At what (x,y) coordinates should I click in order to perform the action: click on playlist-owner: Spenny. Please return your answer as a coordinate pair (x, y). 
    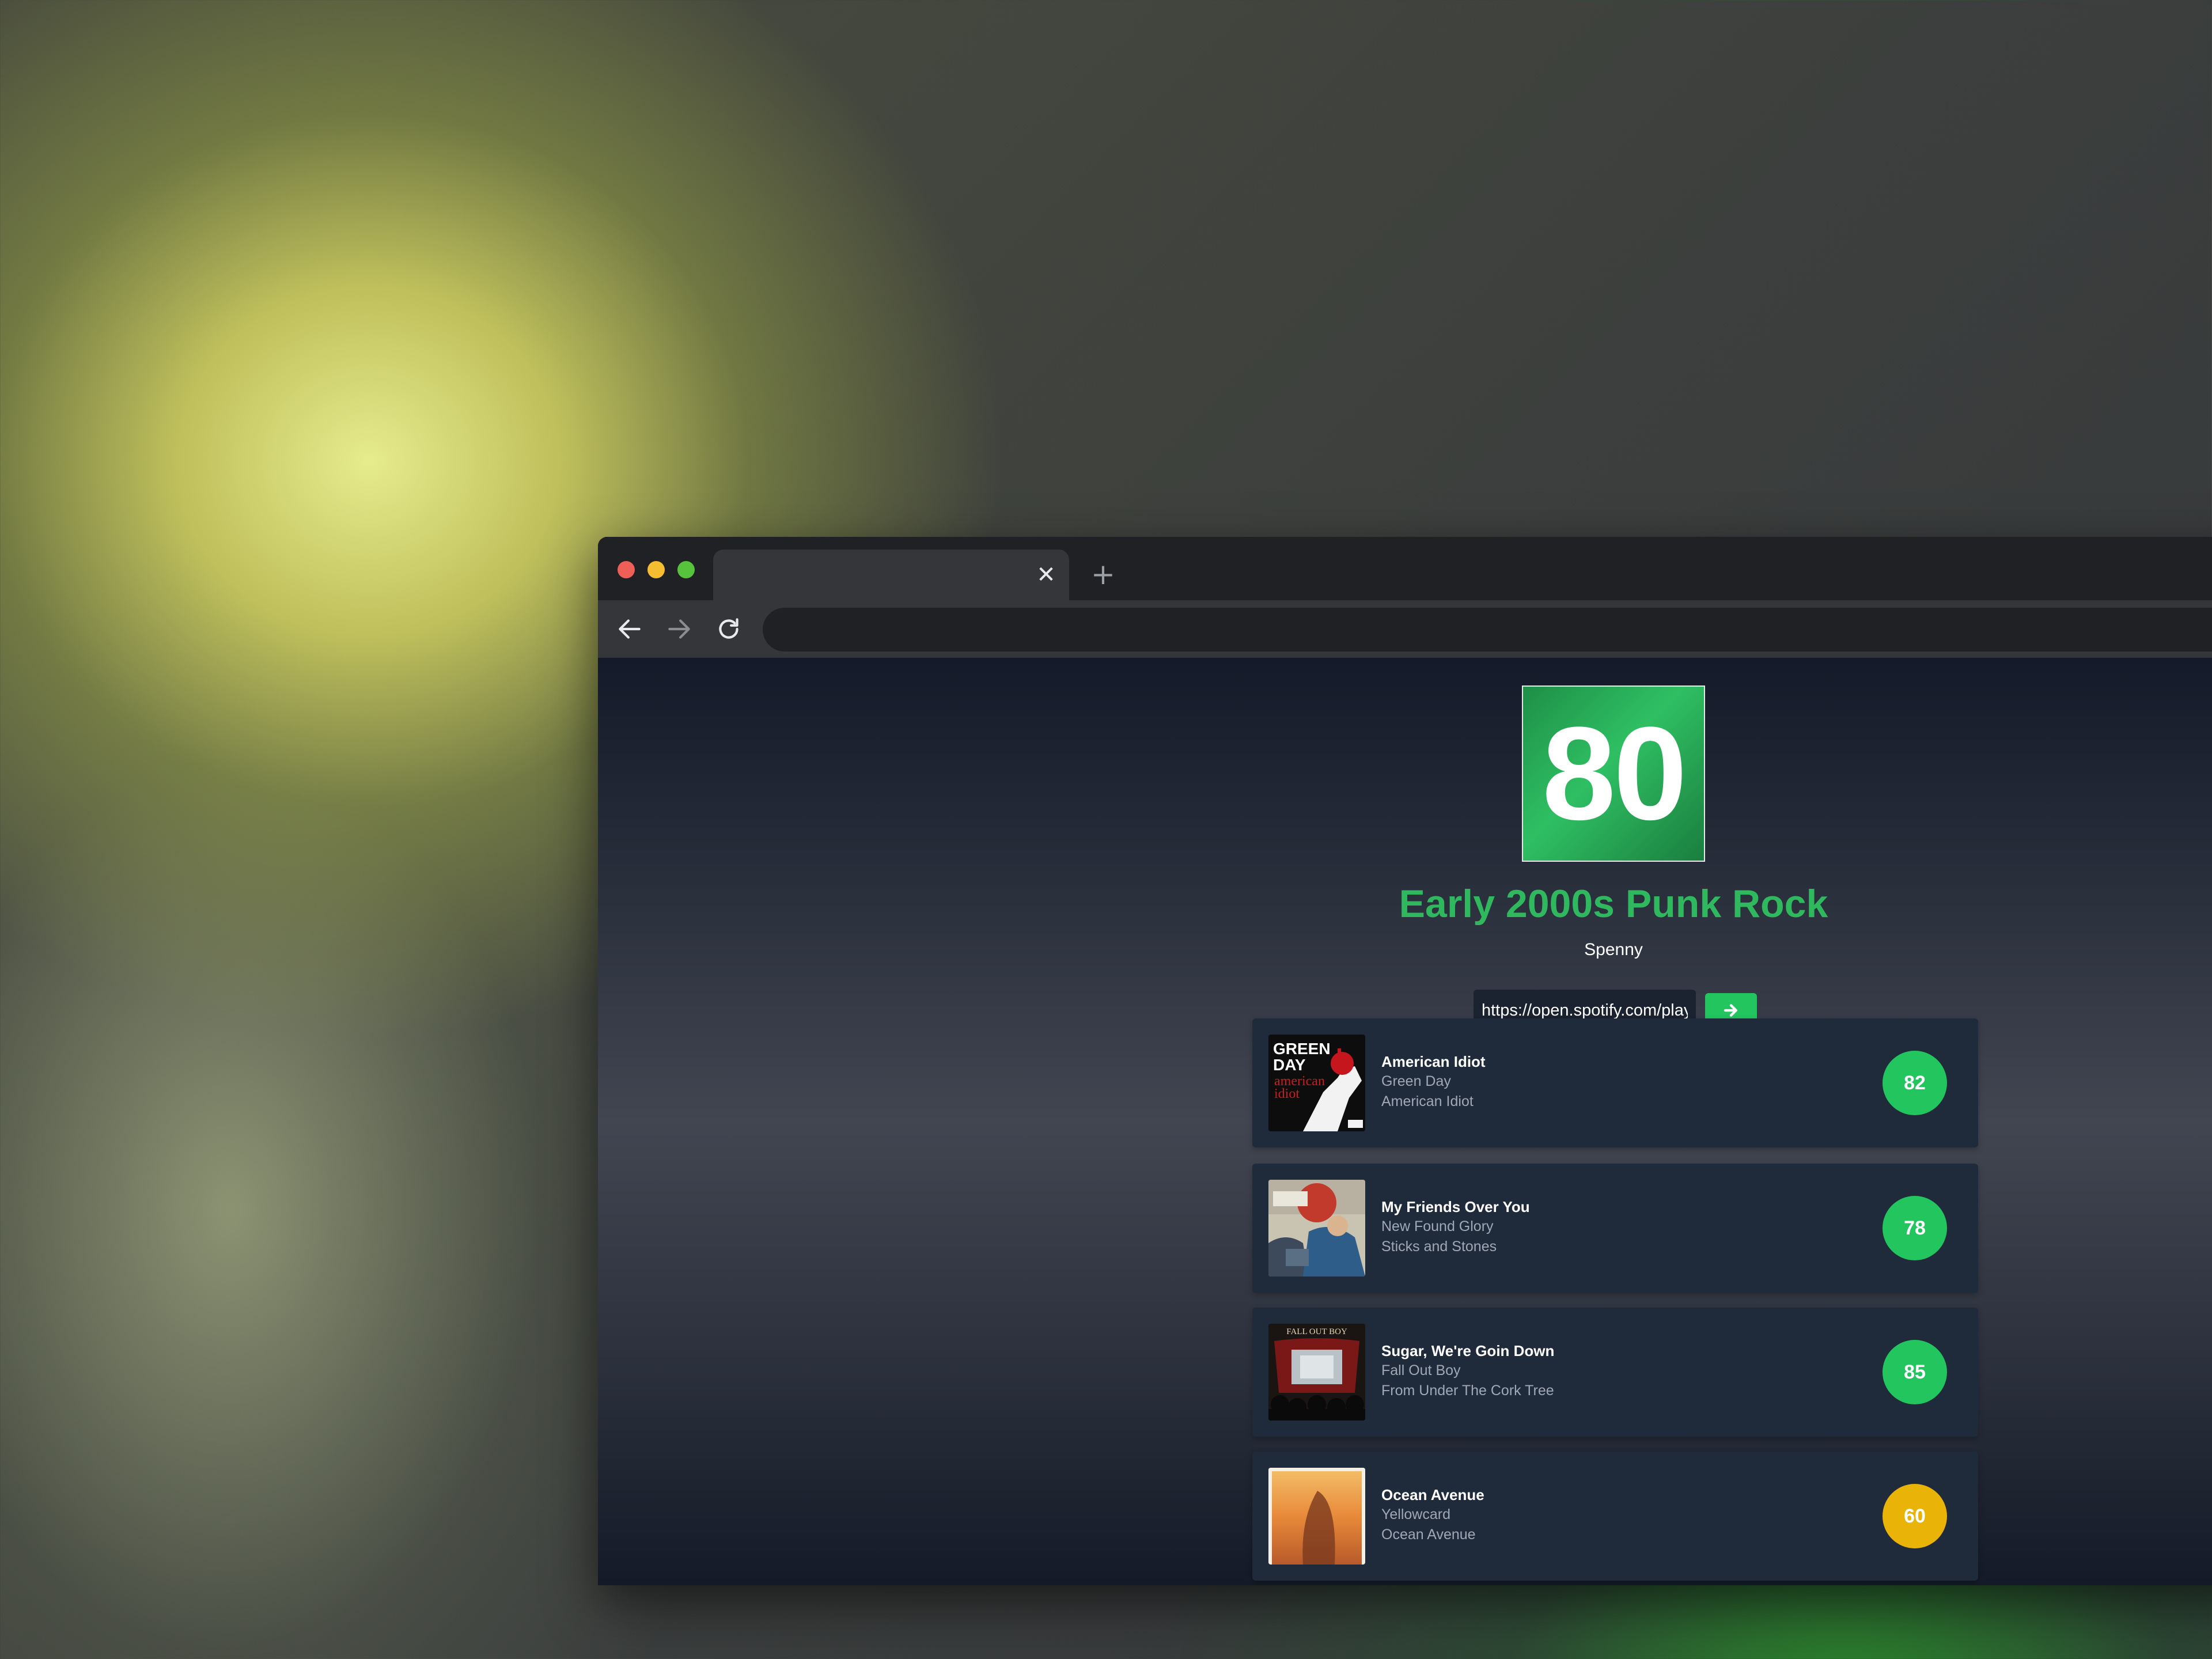
    Looking at the image, I should click on (1613, 949).